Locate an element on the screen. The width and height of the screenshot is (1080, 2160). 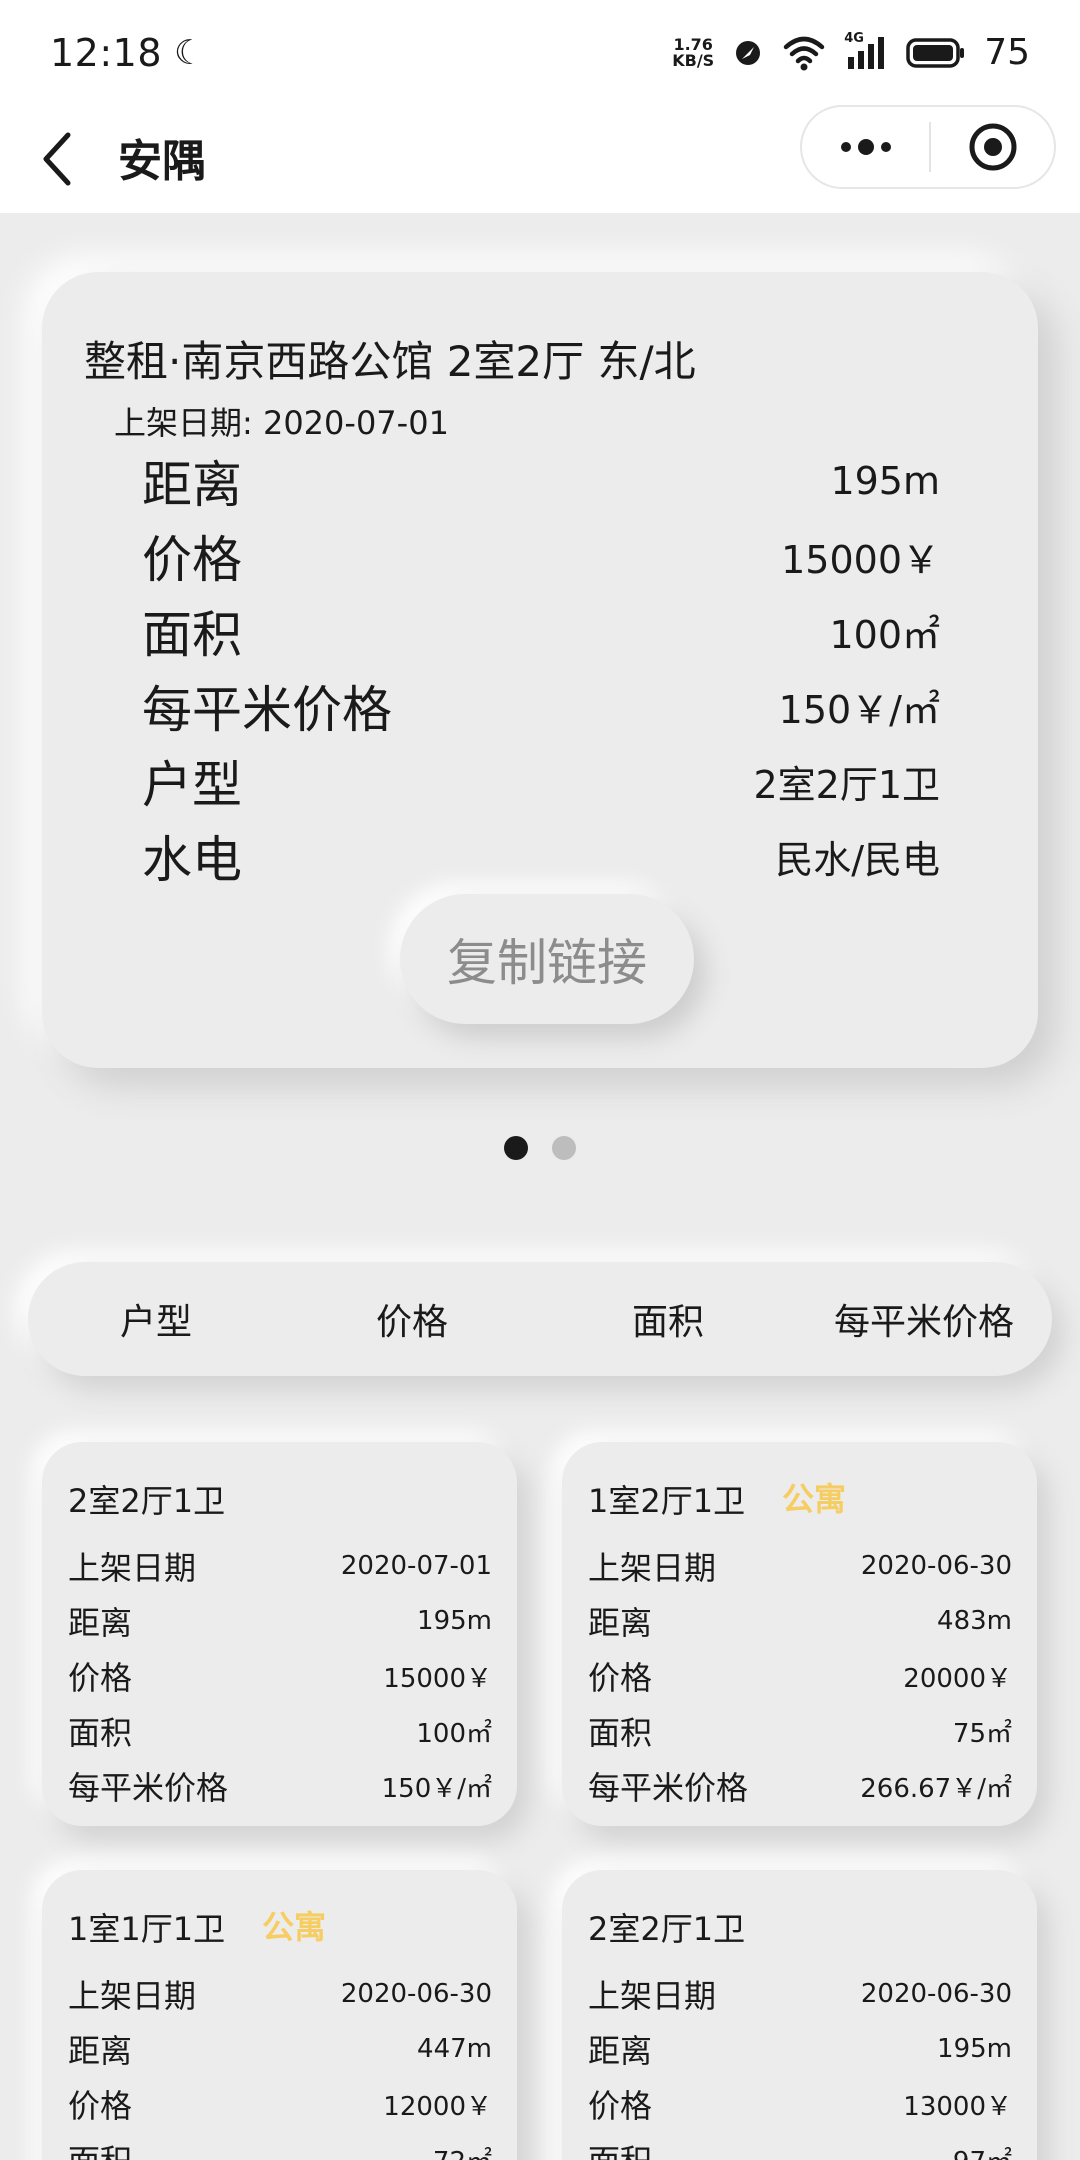
sort-bar: 户型 价格 面积 每平米价格 is located at coordinates (540, 1319).